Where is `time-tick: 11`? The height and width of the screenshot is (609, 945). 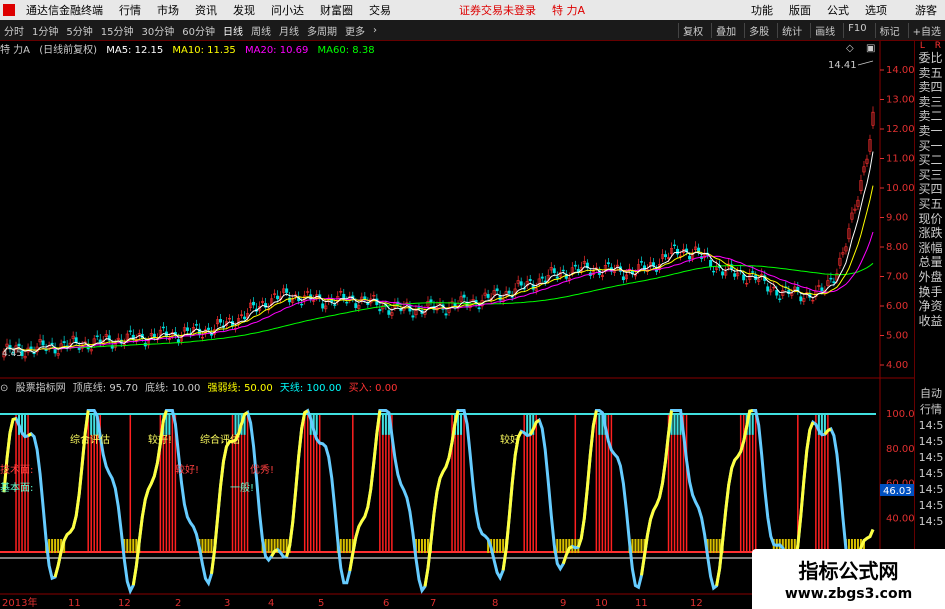
time-tick: 11 is located at coordinates (641, 603).